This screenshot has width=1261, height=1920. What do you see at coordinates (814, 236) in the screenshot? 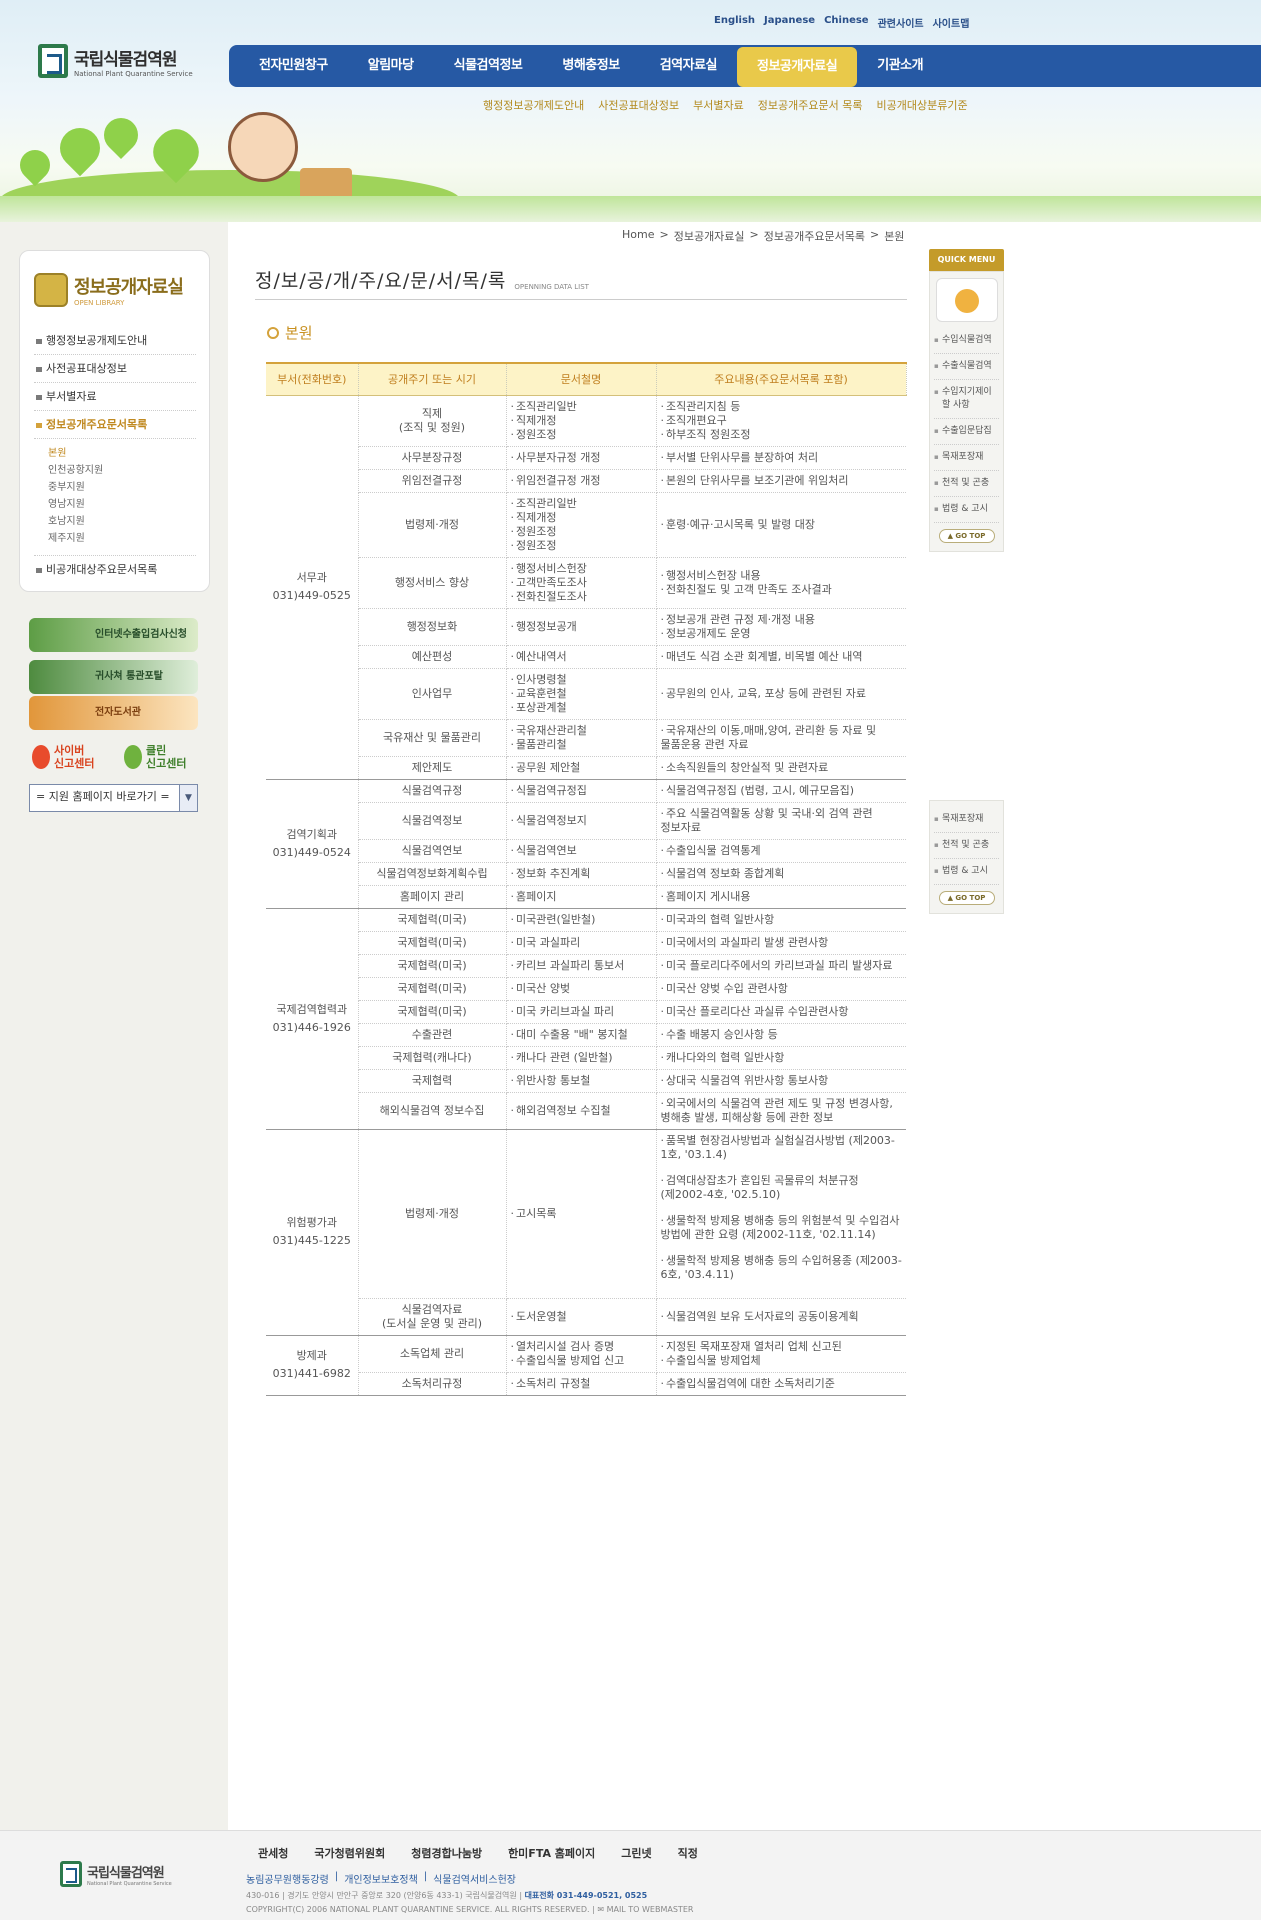
I see `breadcrumb-item: 정보공개주요문서목록` at bounding box center [814, 236].